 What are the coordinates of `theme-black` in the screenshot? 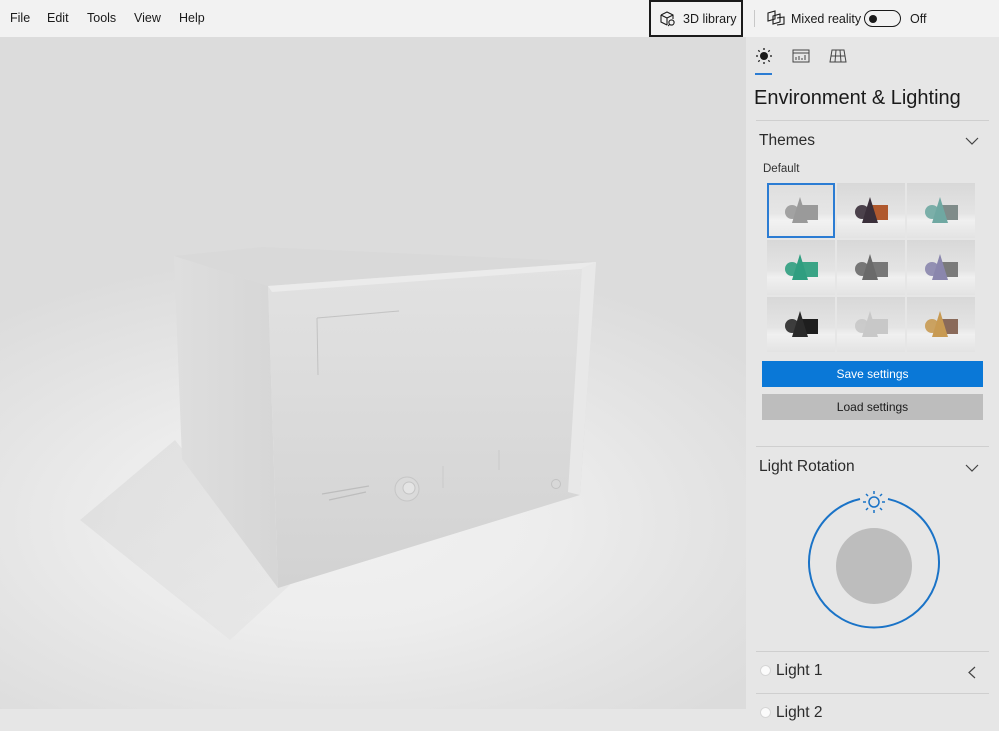 It's located at (801, 324).